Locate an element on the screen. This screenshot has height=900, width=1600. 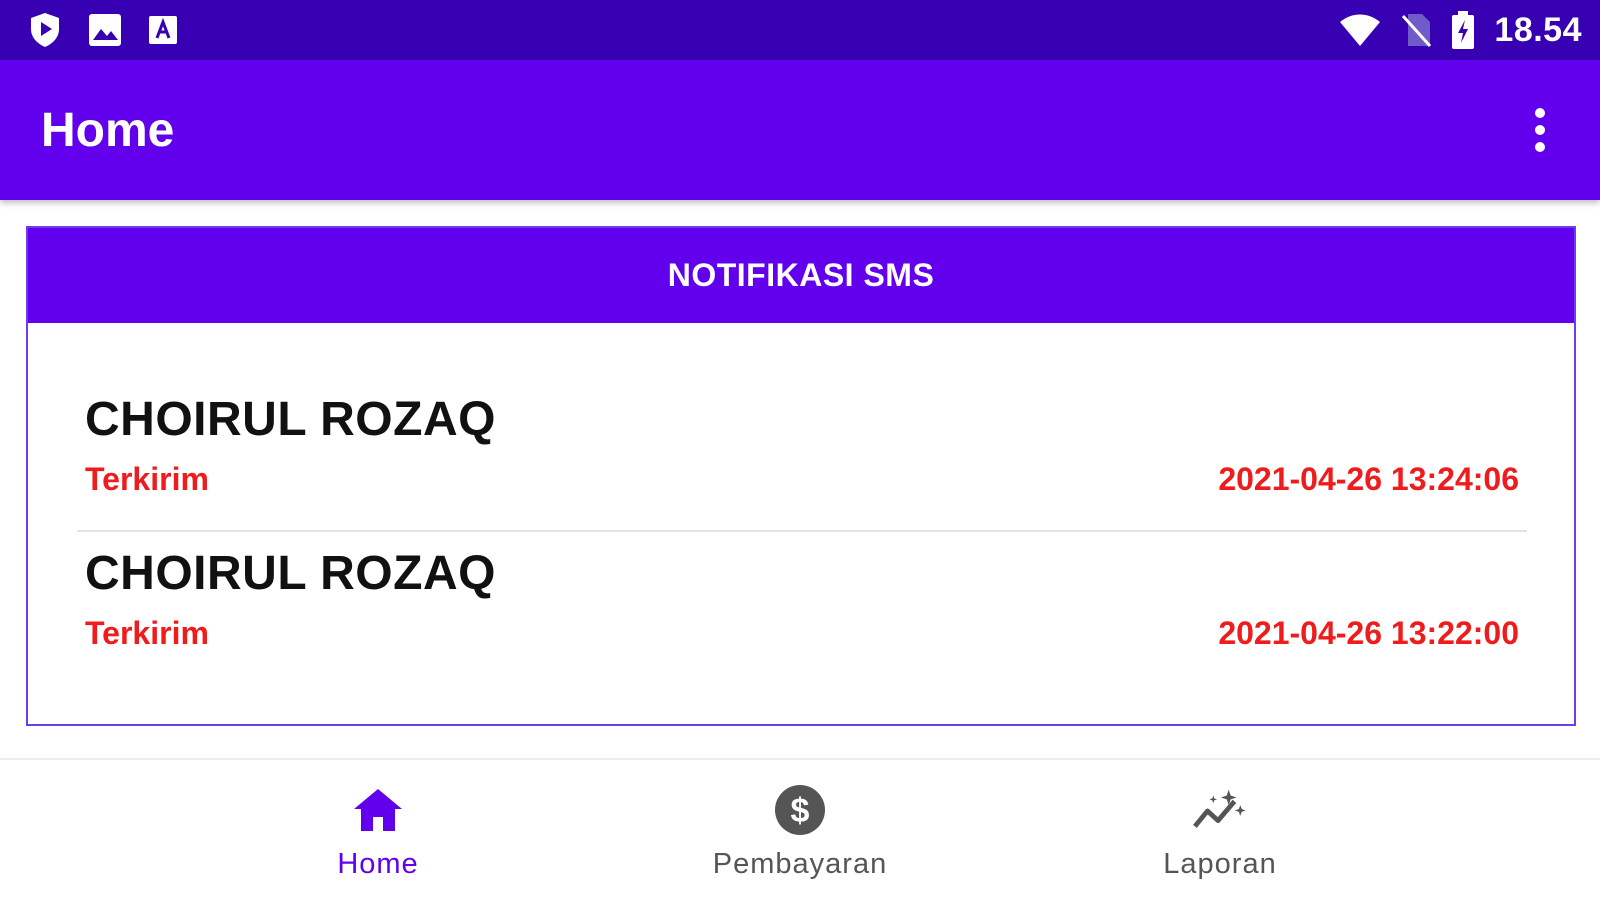
nav-item-pembayaran: $ Pembayaran is located at coordinates (800, 837).